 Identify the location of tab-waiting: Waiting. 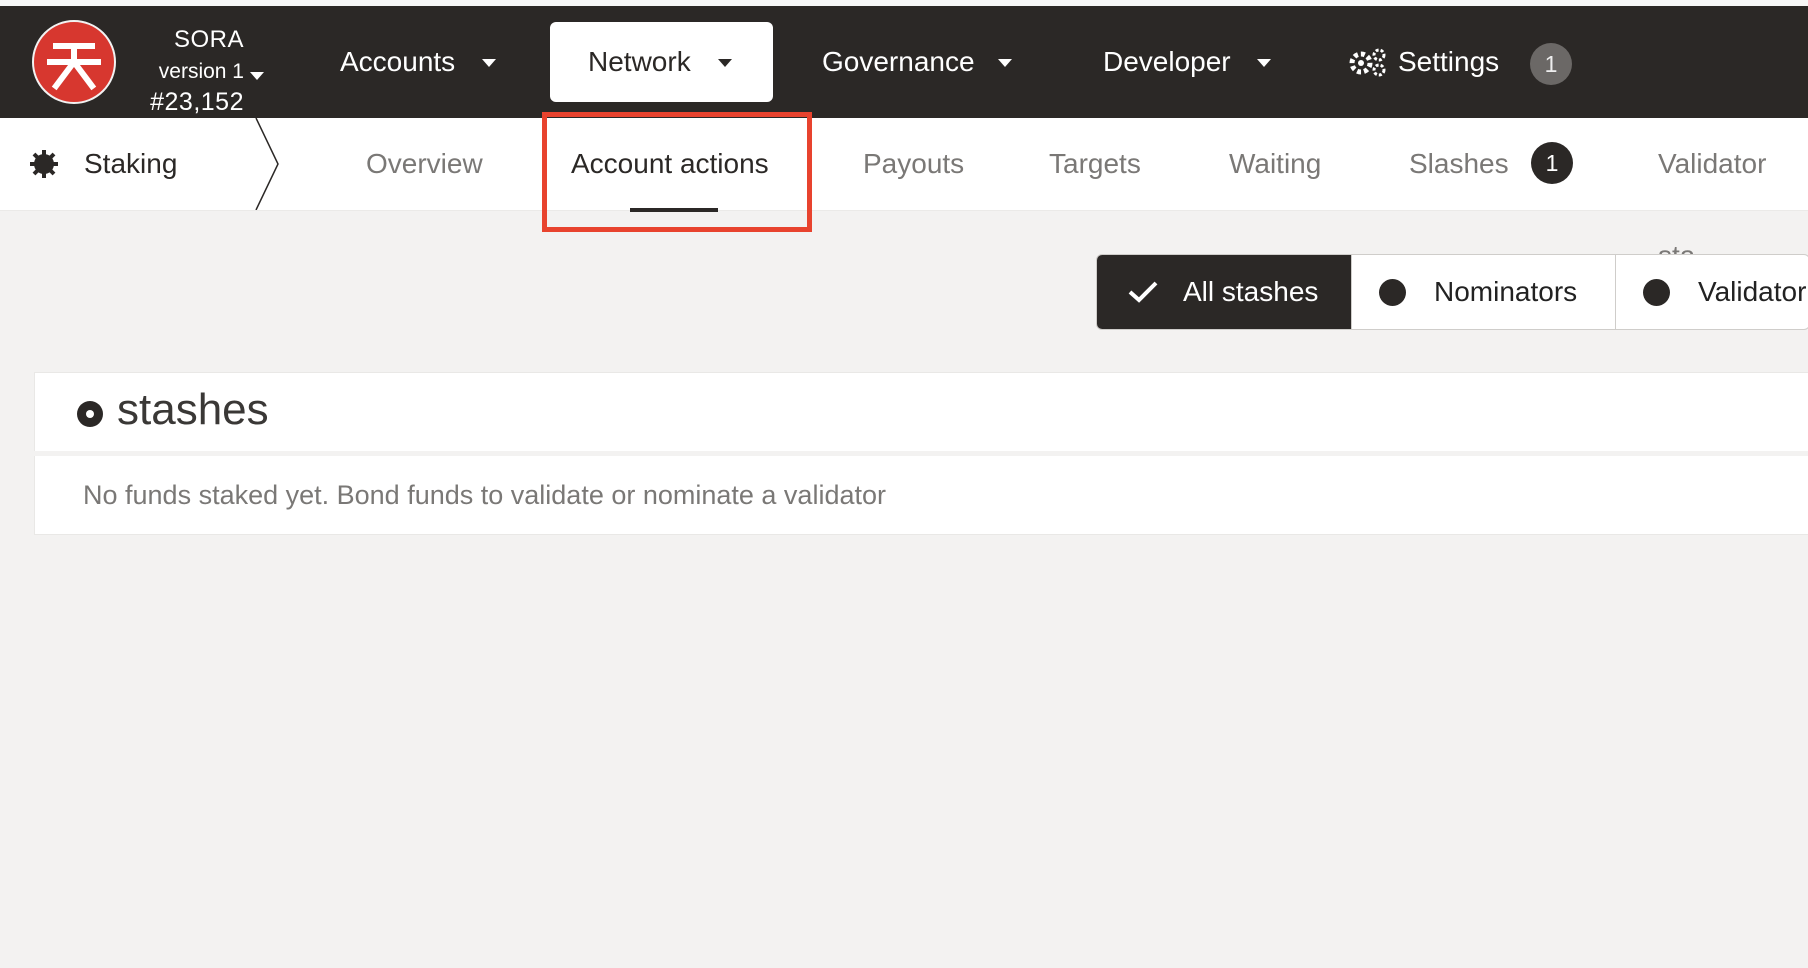
(1275, 164).